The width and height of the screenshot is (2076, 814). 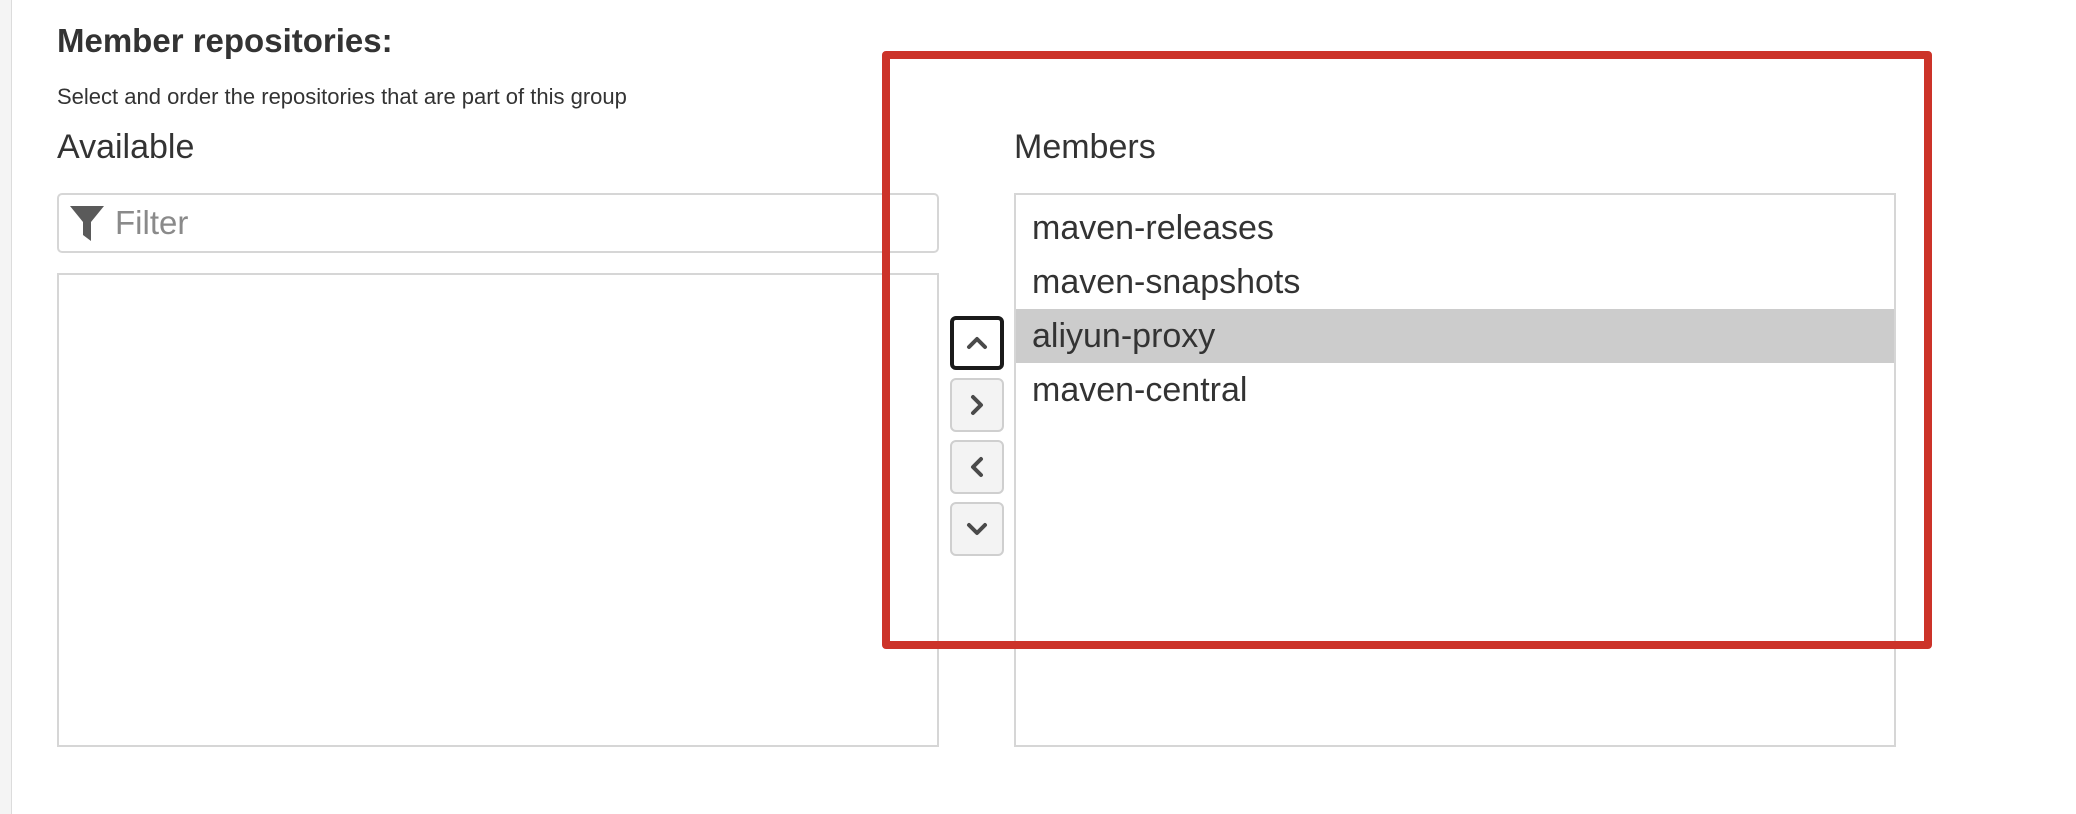 What do you see at coordinates (1085, 147) in the screenshot?
I see `members-heading: Members` at bounding box center [1085, 147].